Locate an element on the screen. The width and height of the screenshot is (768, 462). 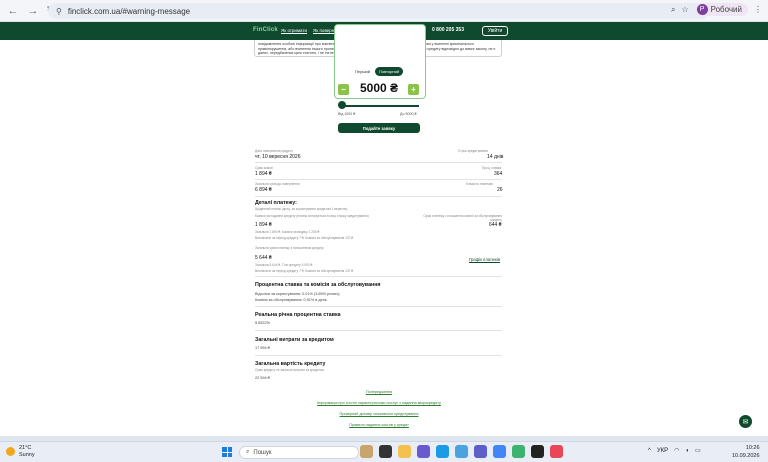
rate-label: Проц. ставка is located at coordinates (492, 168).